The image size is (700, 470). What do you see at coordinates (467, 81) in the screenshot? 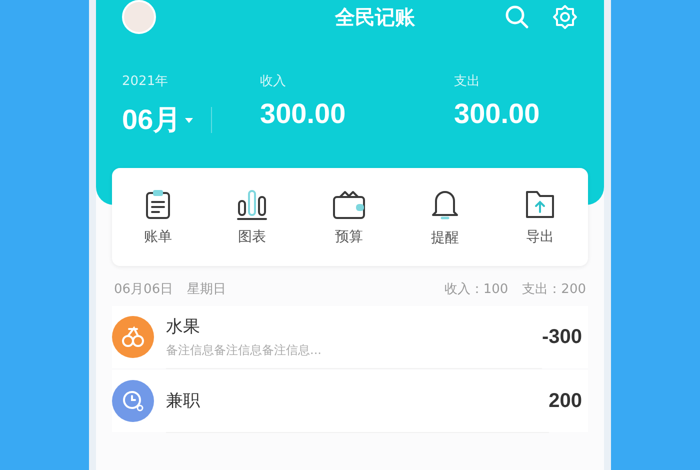
I see `expense-label: 支出` at bounding box center [467, 81].